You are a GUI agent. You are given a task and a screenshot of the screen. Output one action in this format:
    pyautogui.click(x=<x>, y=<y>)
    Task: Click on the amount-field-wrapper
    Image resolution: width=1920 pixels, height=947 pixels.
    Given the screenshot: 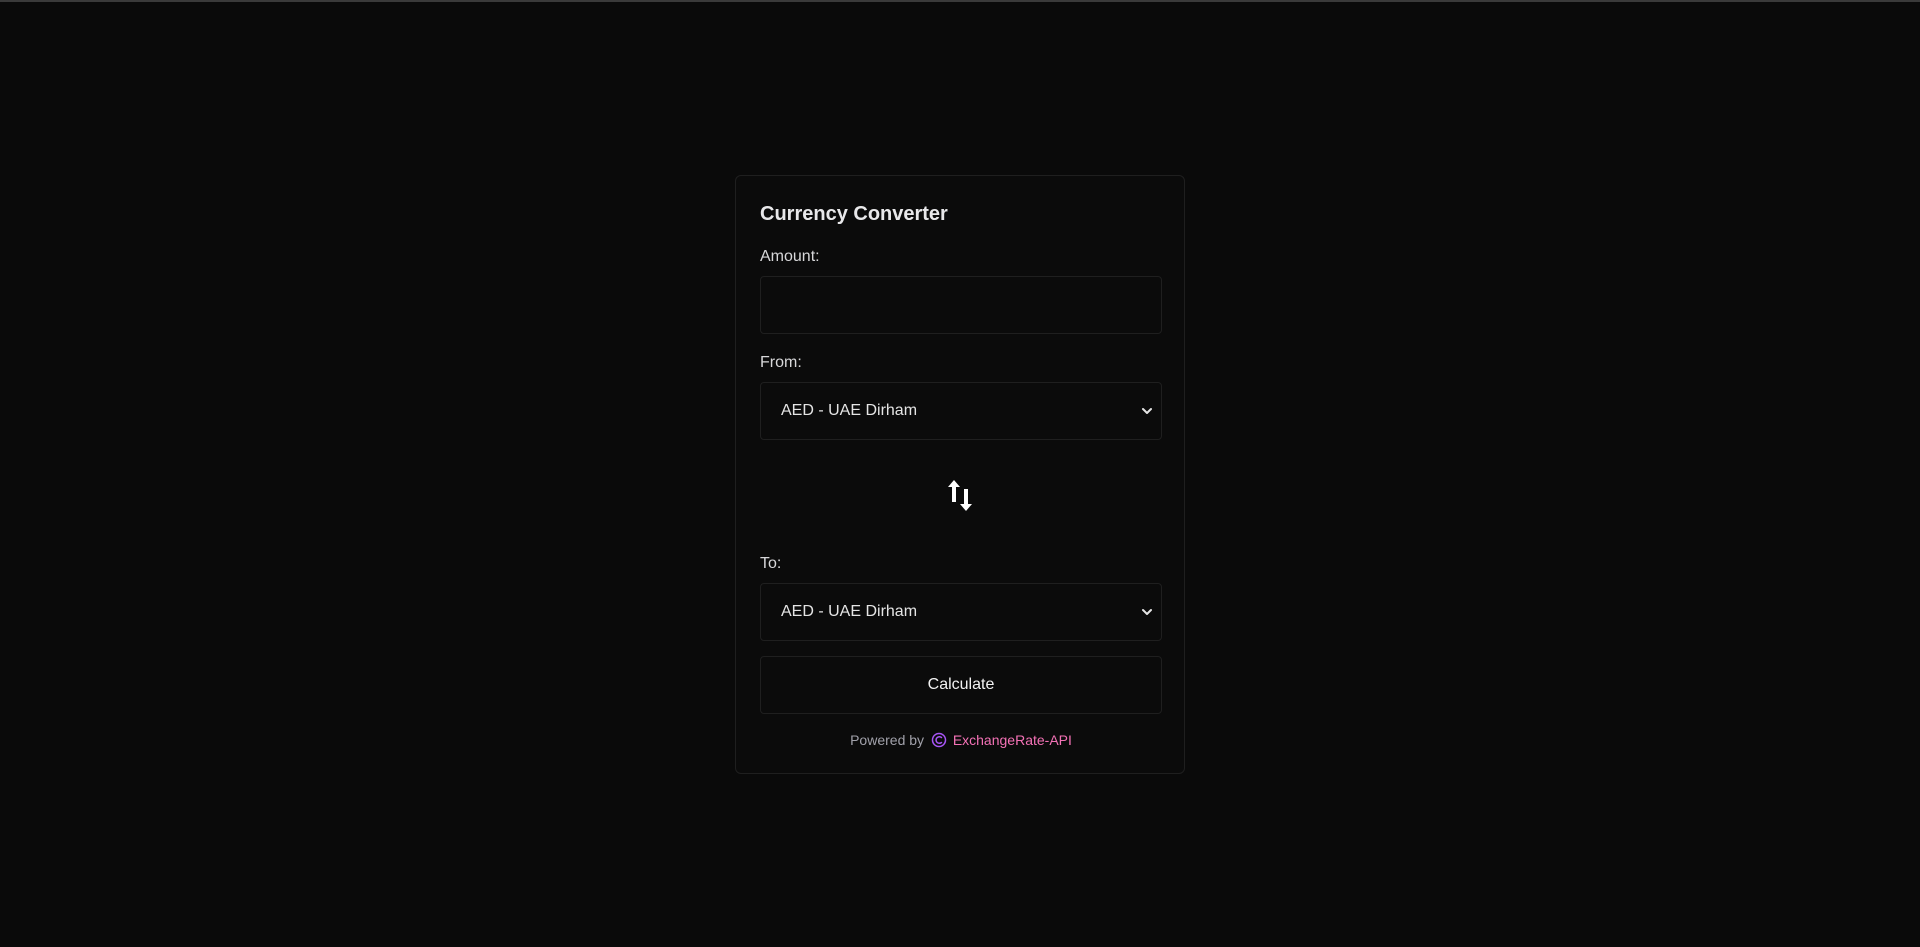 What is the action you would take?
    pyautogui.click(x=961, y=305)
    